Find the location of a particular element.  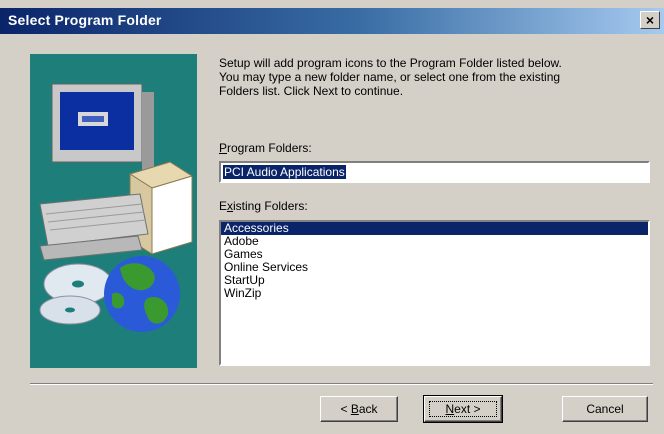

back-button-label: < Back is located at coordinates (359, 409).